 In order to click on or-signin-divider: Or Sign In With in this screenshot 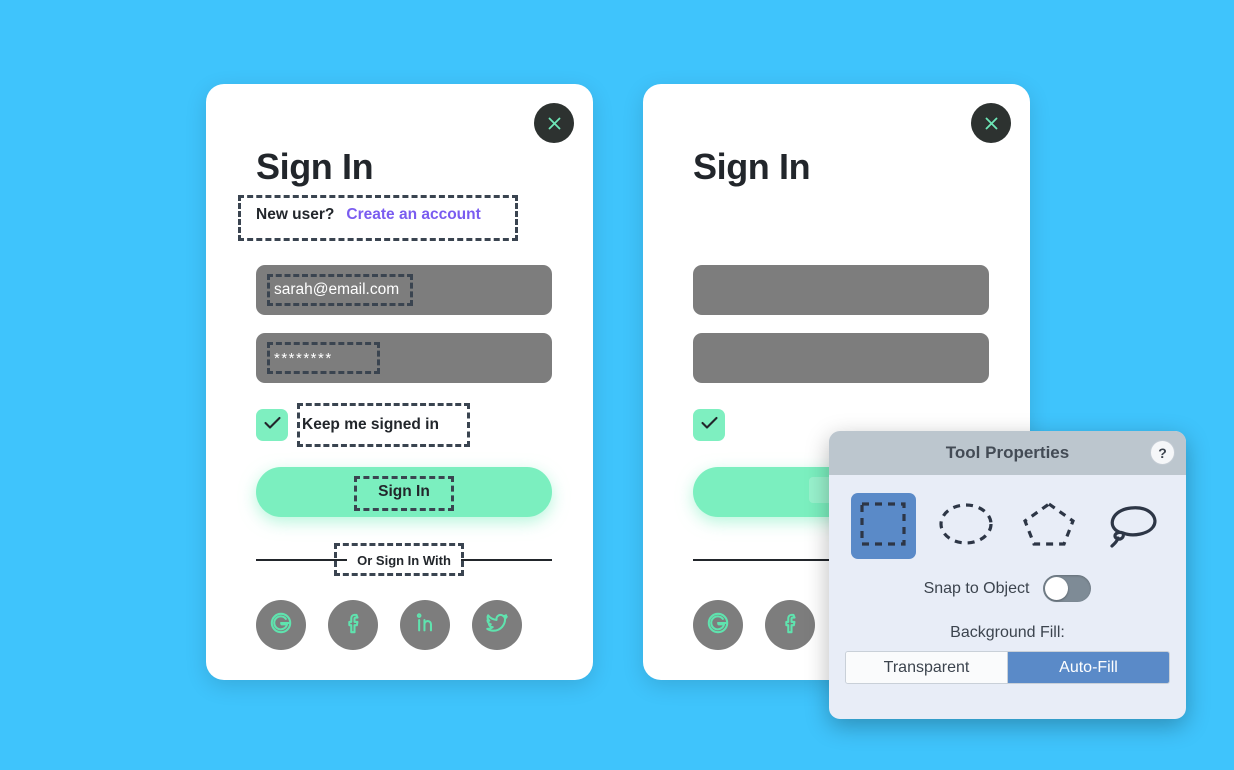, I will do `click(404, 560)`.